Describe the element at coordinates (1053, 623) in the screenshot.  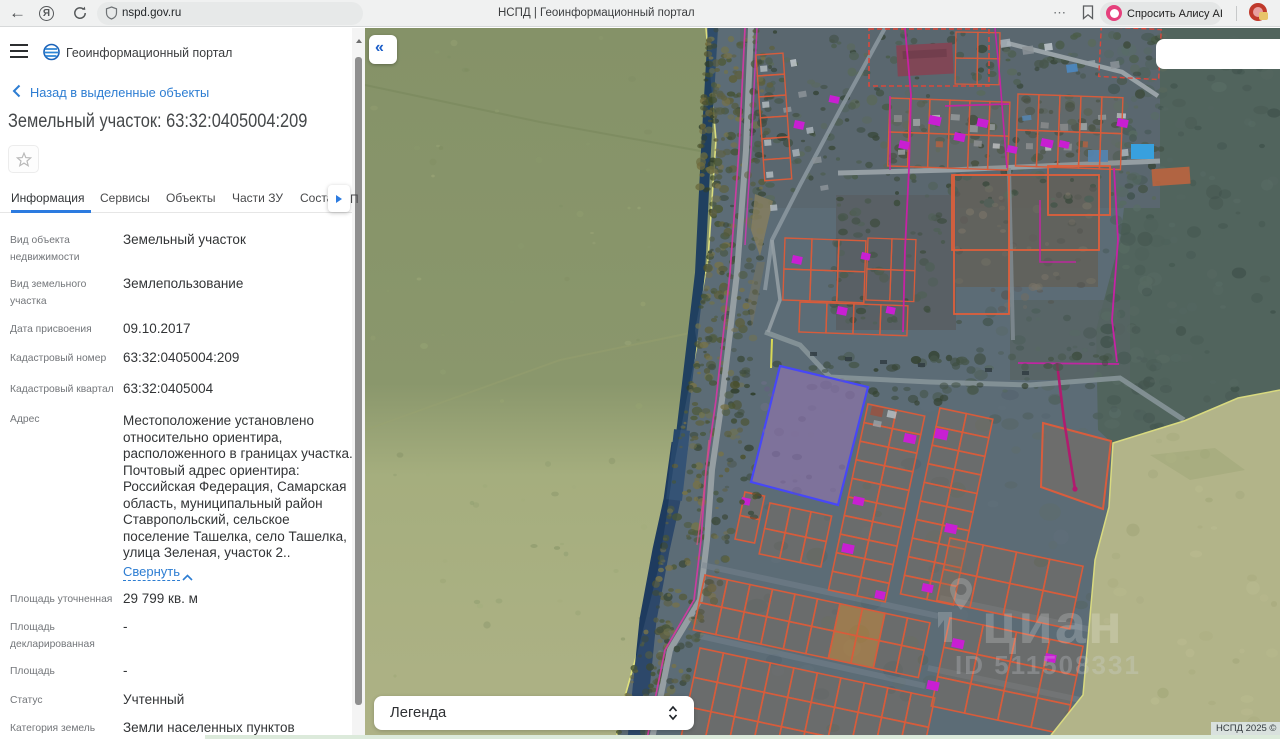
I see `svg-text: циан` at that location.